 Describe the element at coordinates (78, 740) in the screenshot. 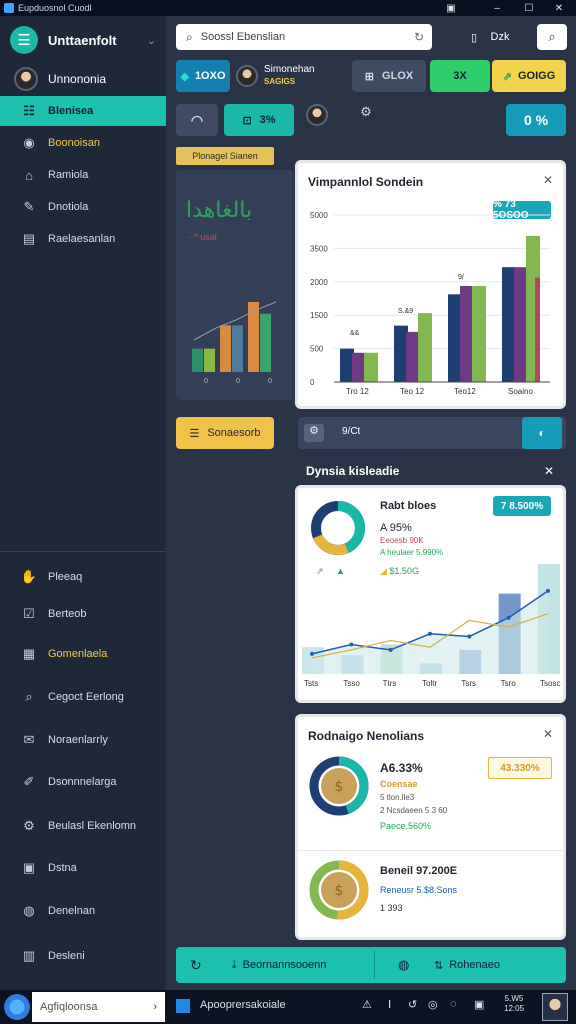

I see `sidebar-item-label: Noraenlarrly` at that location.